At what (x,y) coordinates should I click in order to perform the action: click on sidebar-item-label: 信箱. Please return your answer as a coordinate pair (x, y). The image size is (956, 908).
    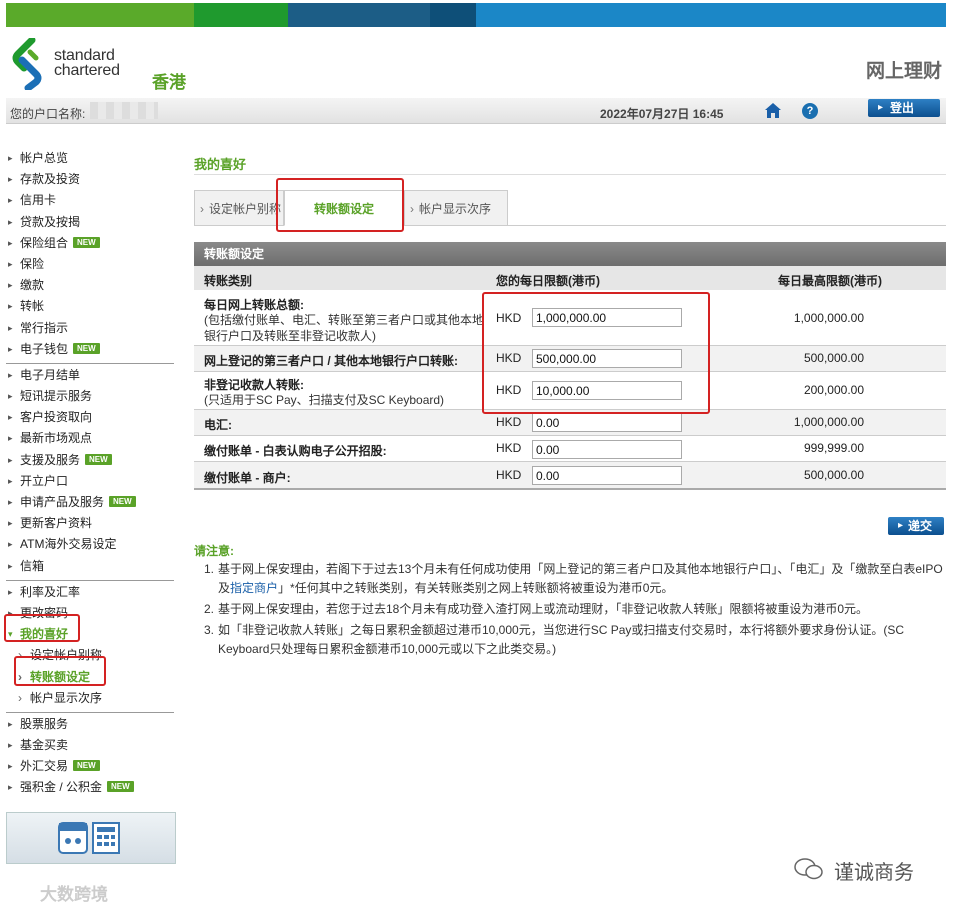
    Looking at the image, I should click on (32, 565).